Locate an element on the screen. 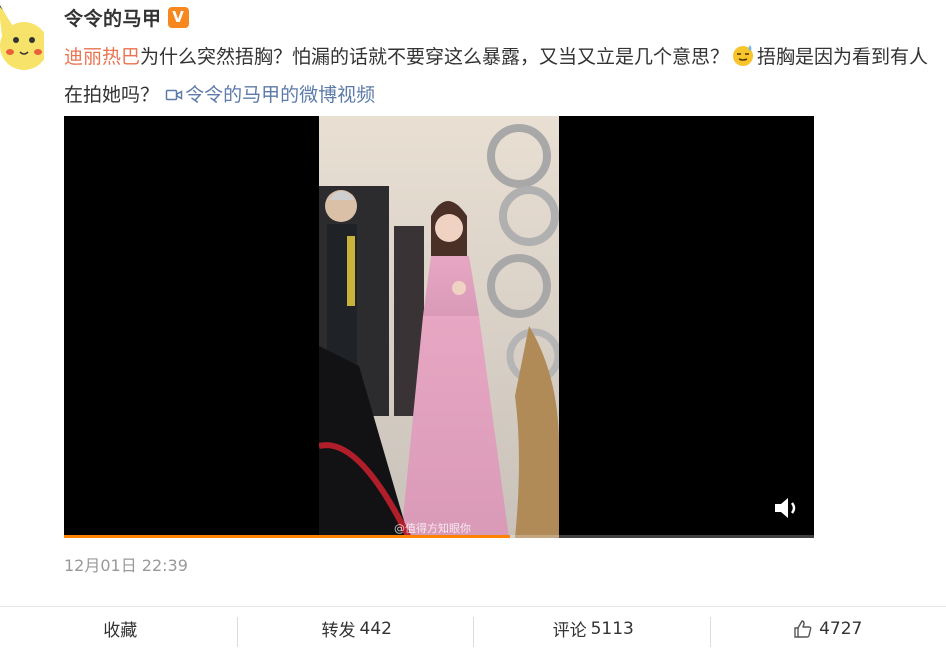  author-name: 令令的马甲 is located at coordinates (113, 17).